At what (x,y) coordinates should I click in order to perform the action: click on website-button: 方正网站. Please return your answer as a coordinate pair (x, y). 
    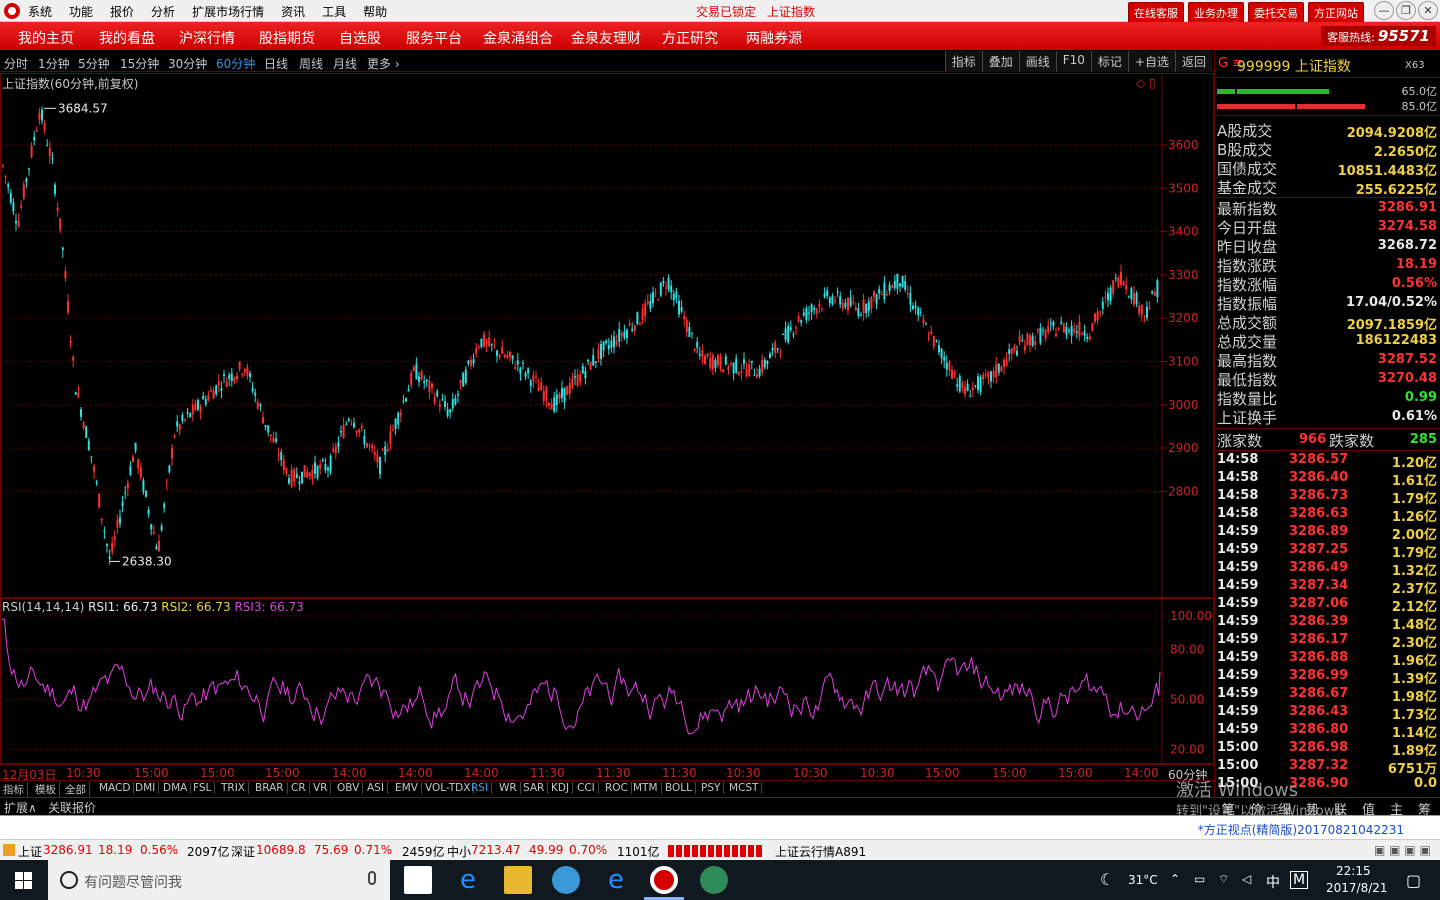
    Looking at the image, I should click on (1336, 13).